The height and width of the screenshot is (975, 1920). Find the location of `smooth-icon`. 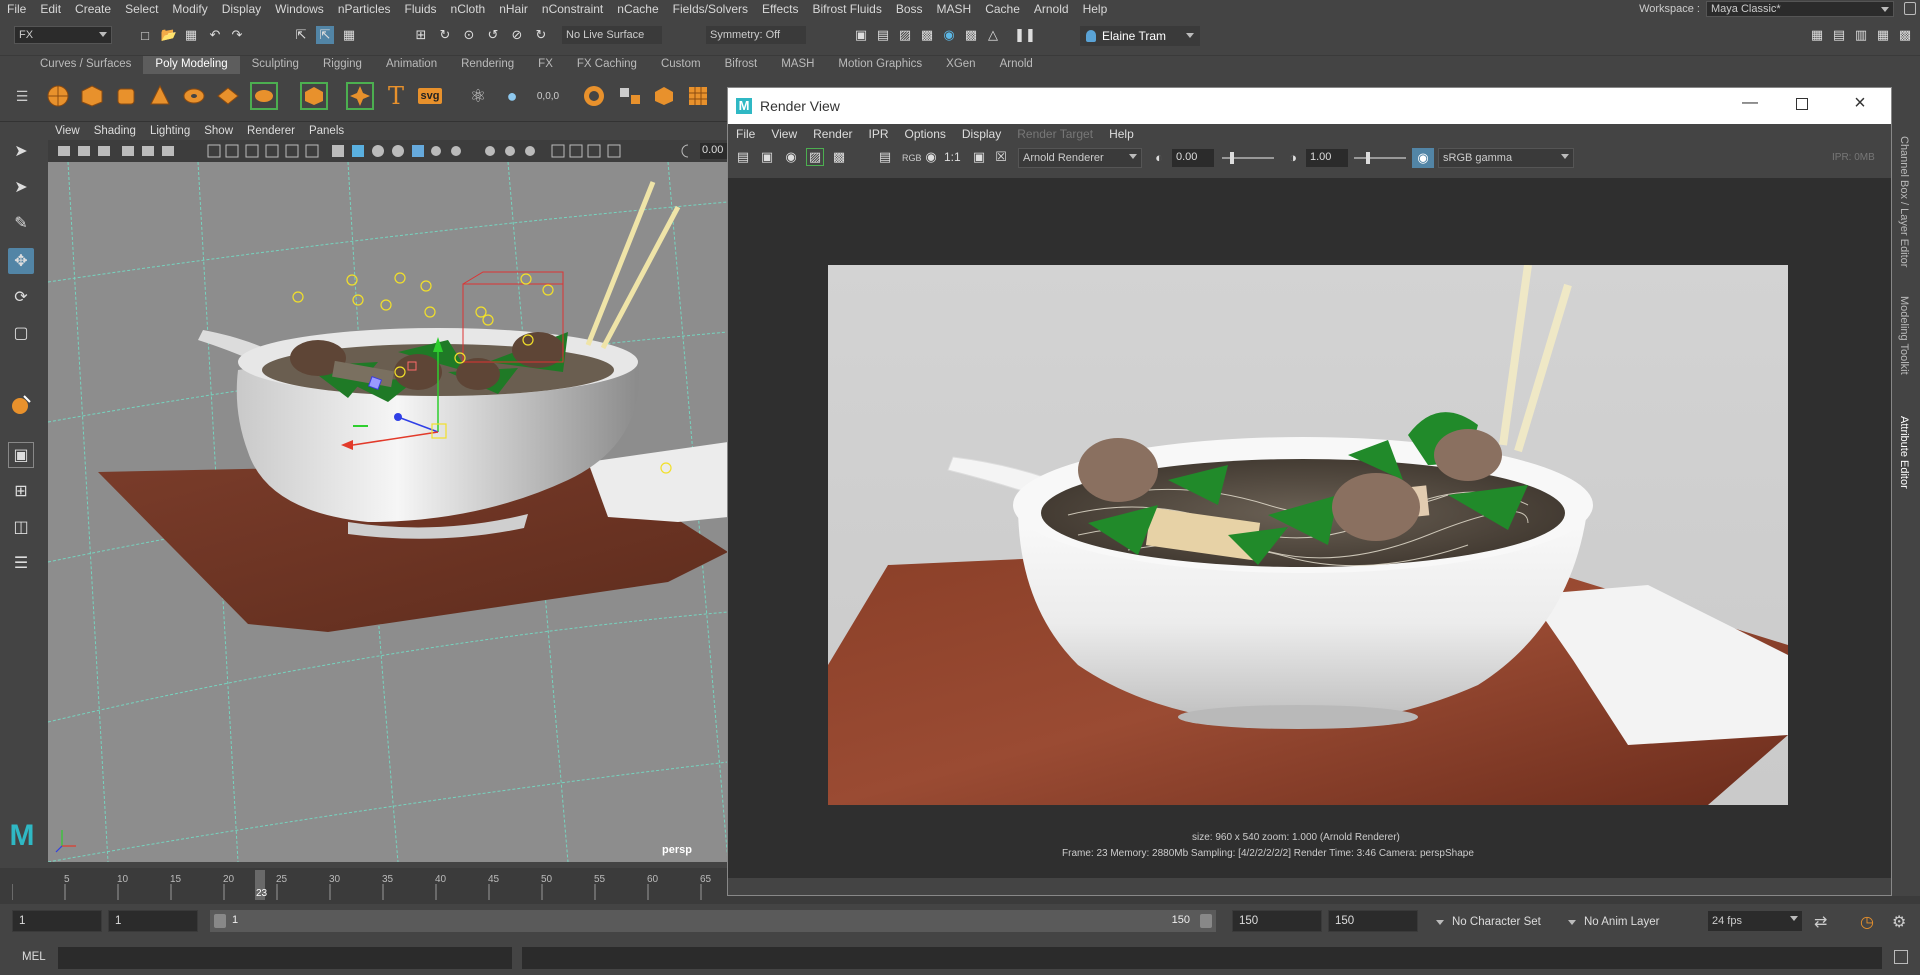

smooth-icon is located at coordinates (664, 96).